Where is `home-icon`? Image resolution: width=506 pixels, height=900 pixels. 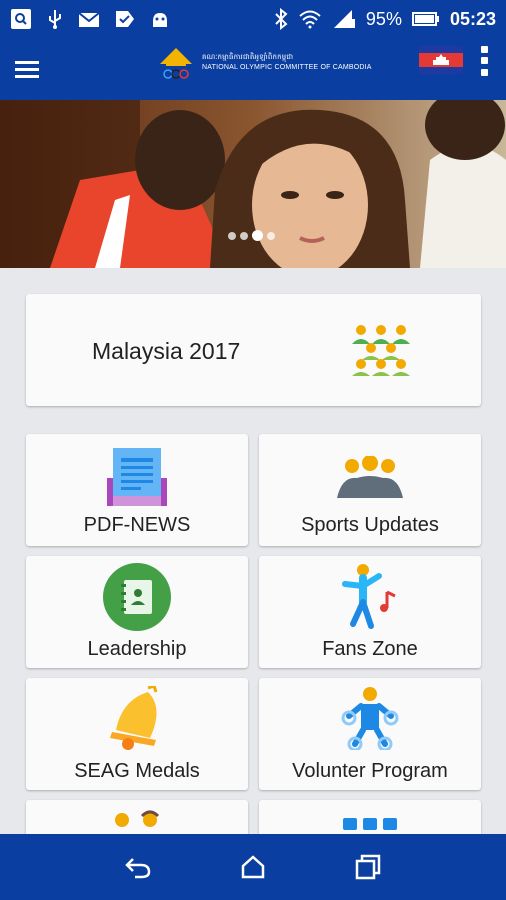
home-icon is located at coordinates (253, 867).